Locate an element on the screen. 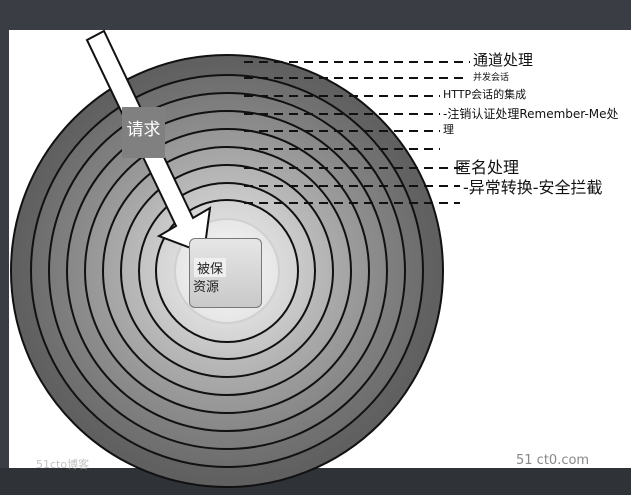  request-label: 请求 is located at coordinates (143, 132).